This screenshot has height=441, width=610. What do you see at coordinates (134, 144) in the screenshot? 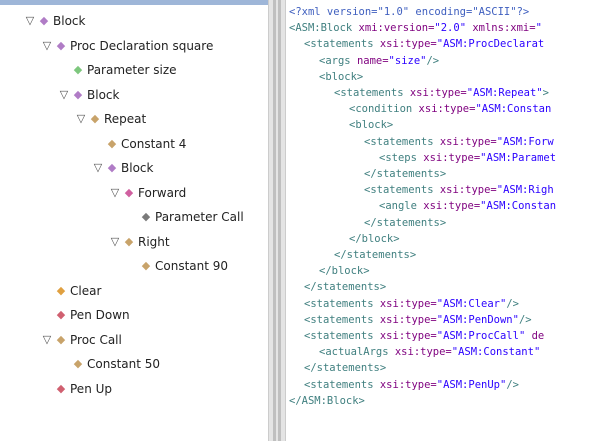
I see `tree-node-constant-4: ◆ Constant 4` at bounding box center [134, 144].